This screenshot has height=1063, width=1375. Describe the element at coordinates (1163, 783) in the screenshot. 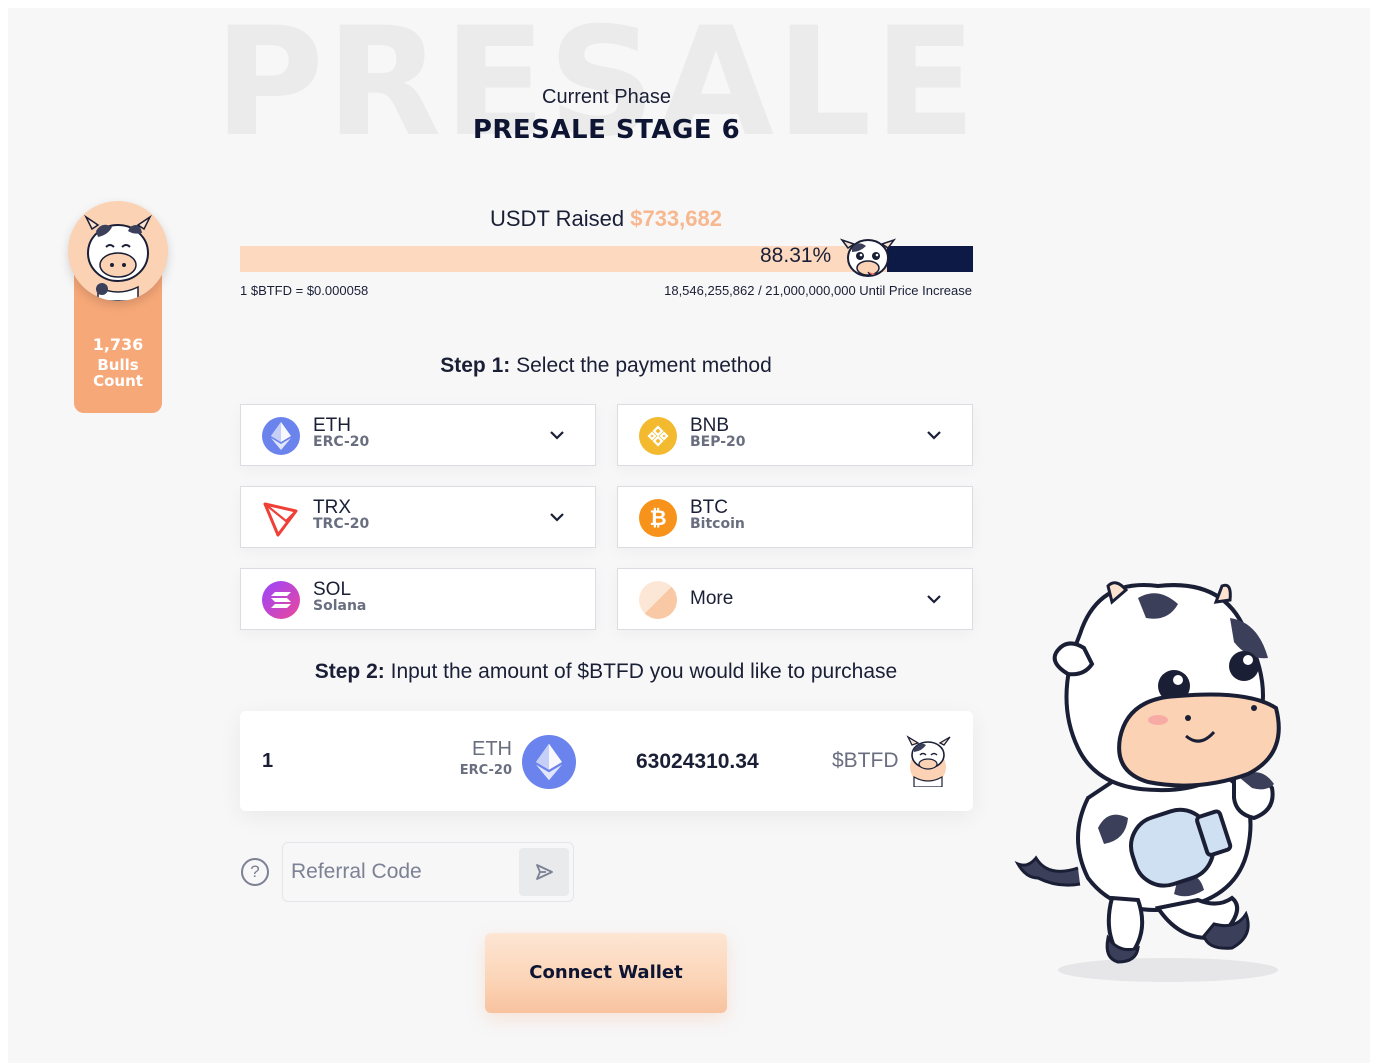

I see `running-cow-illustration` at that location.